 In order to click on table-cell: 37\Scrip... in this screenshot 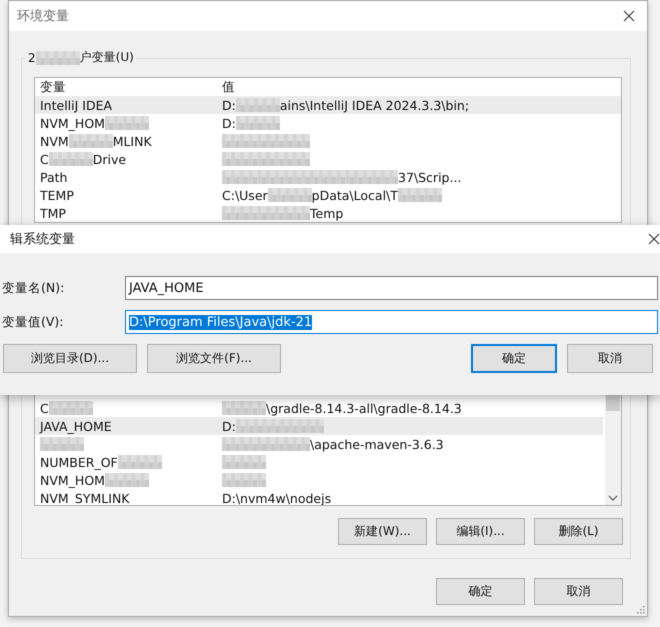, I will do `click(430, 177)`.